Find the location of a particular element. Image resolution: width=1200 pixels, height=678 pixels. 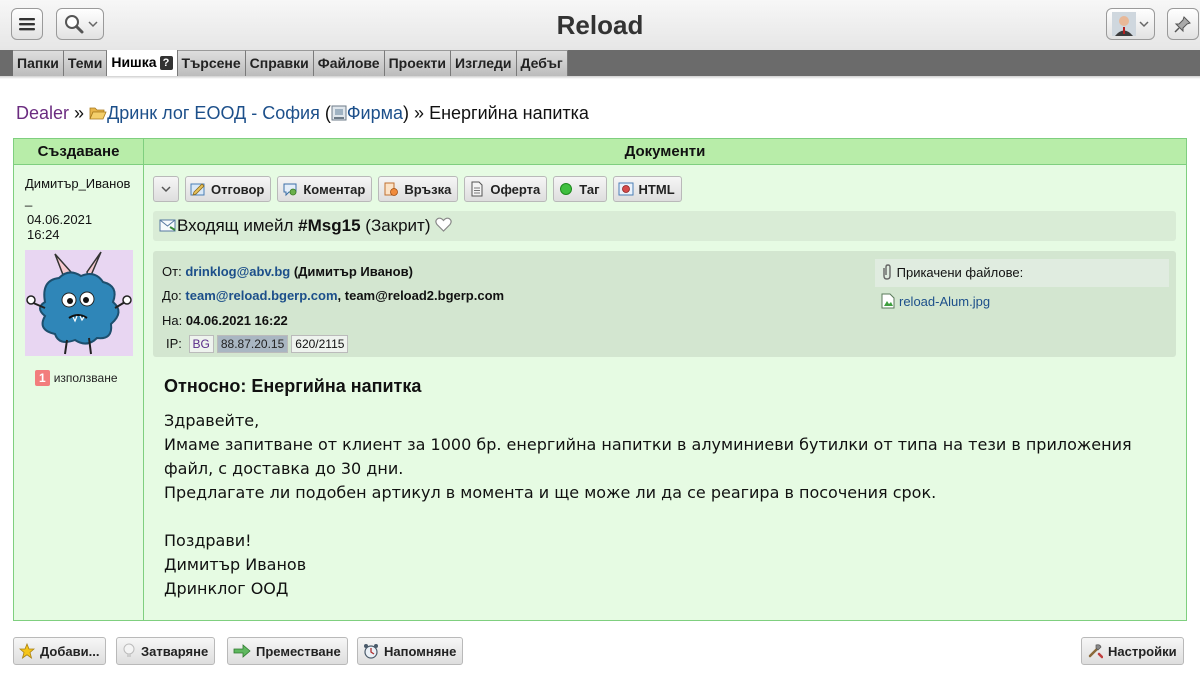

settings-label: Настройки is located at coordinates (1142, 651).